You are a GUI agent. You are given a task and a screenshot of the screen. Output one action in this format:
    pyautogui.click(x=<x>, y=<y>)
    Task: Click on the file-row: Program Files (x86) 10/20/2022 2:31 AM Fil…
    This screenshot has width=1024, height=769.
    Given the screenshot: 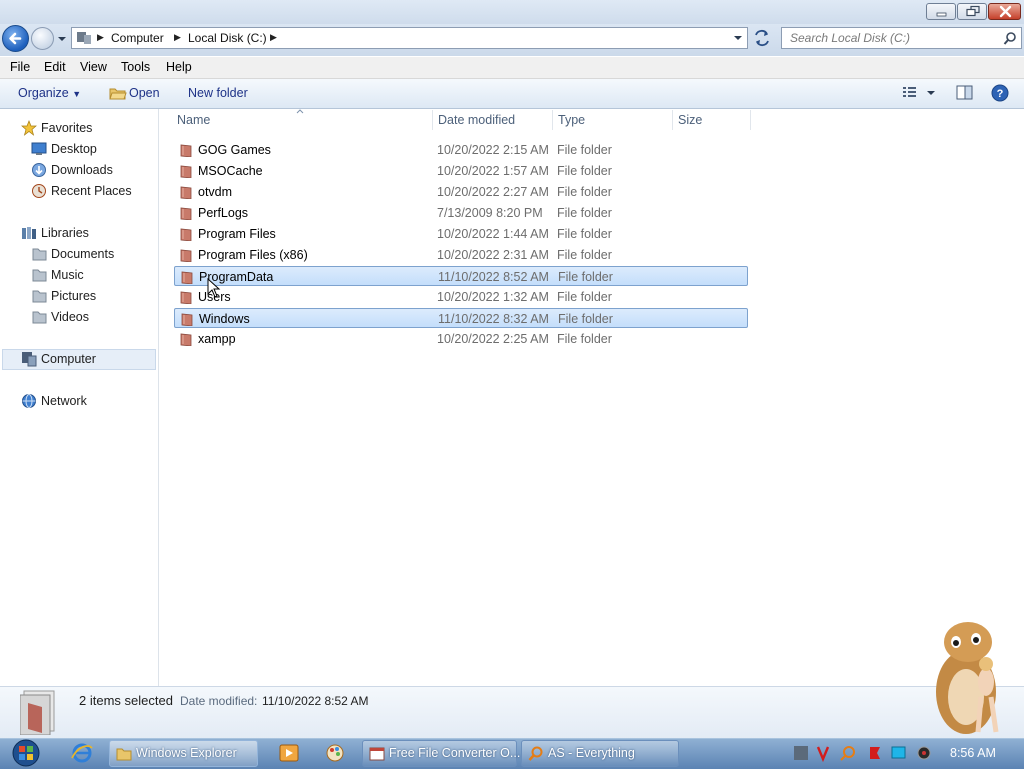 What is the action you would take?
    pyautogui.click(x=461, y=255)
    